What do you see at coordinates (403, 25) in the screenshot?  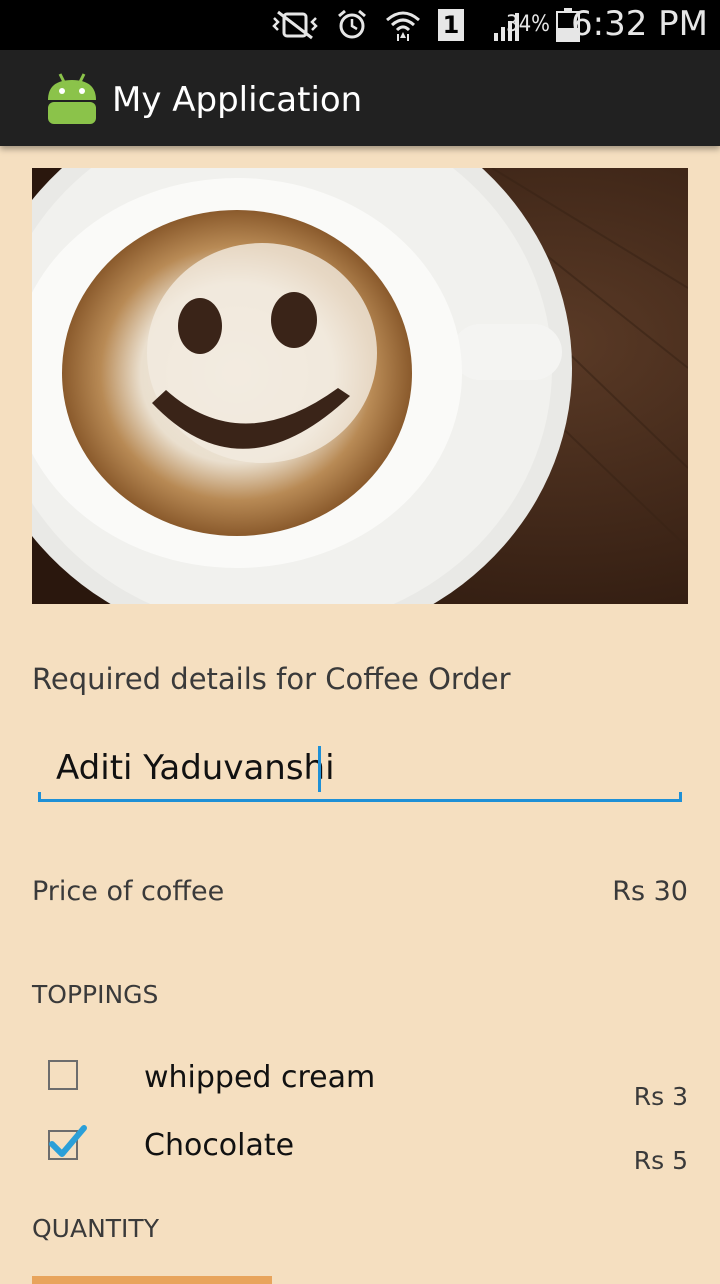 I see `wifi-icon` at bounding box center [403, 25].